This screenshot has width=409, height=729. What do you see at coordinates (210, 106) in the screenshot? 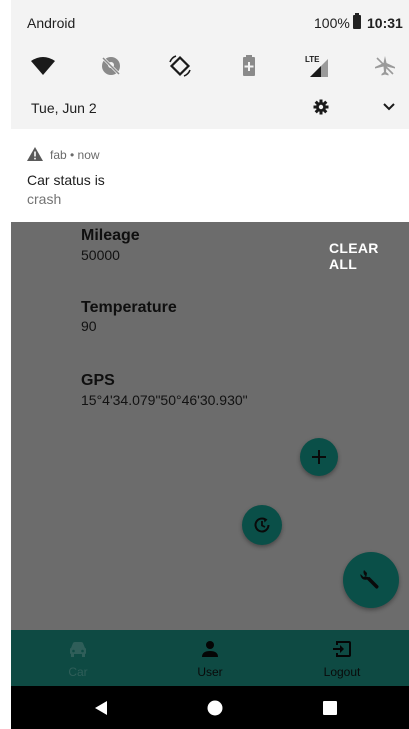
I see `date-row: Tue, Jun 2` at bounding box center [210, 106].